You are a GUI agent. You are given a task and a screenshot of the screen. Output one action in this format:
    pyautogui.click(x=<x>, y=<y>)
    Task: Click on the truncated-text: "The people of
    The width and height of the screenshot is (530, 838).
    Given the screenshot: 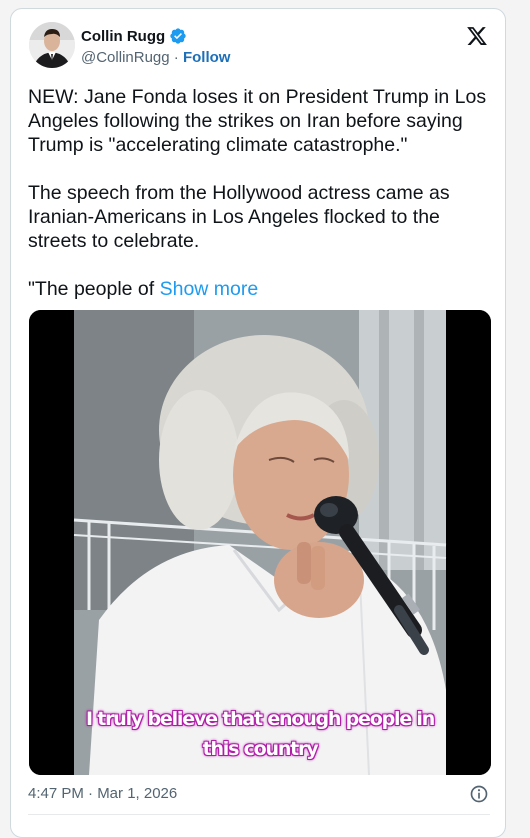 What is the action you would take?
    pyautogui.click(x=91, y=289)
    